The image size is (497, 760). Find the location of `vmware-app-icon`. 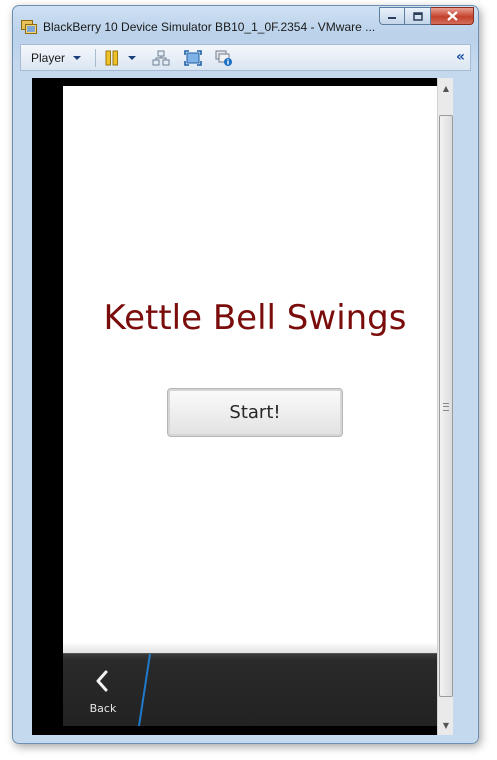

vmware-app-icon is located at coordinates (29, 26).